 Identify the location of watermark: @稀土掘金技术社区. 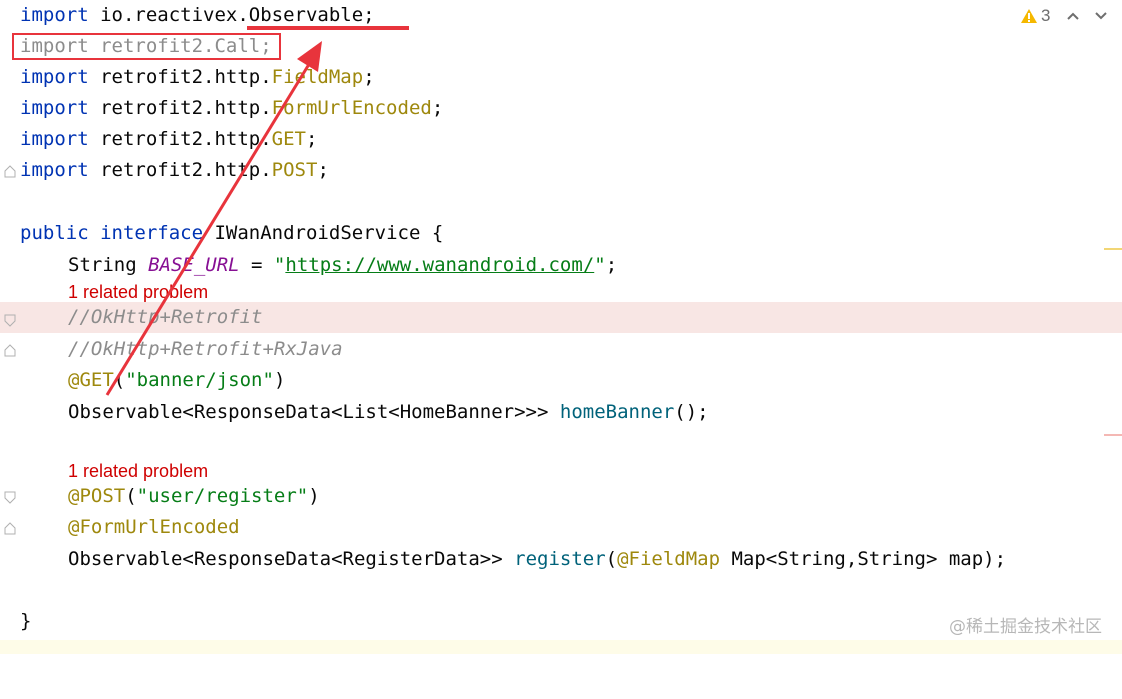
(1025, 627).